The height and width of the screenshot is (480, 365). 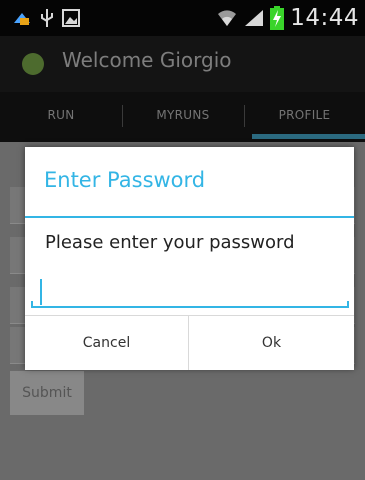 I want to click on dialog-button-row: Cancel Ok, so click(x=189, y=342).